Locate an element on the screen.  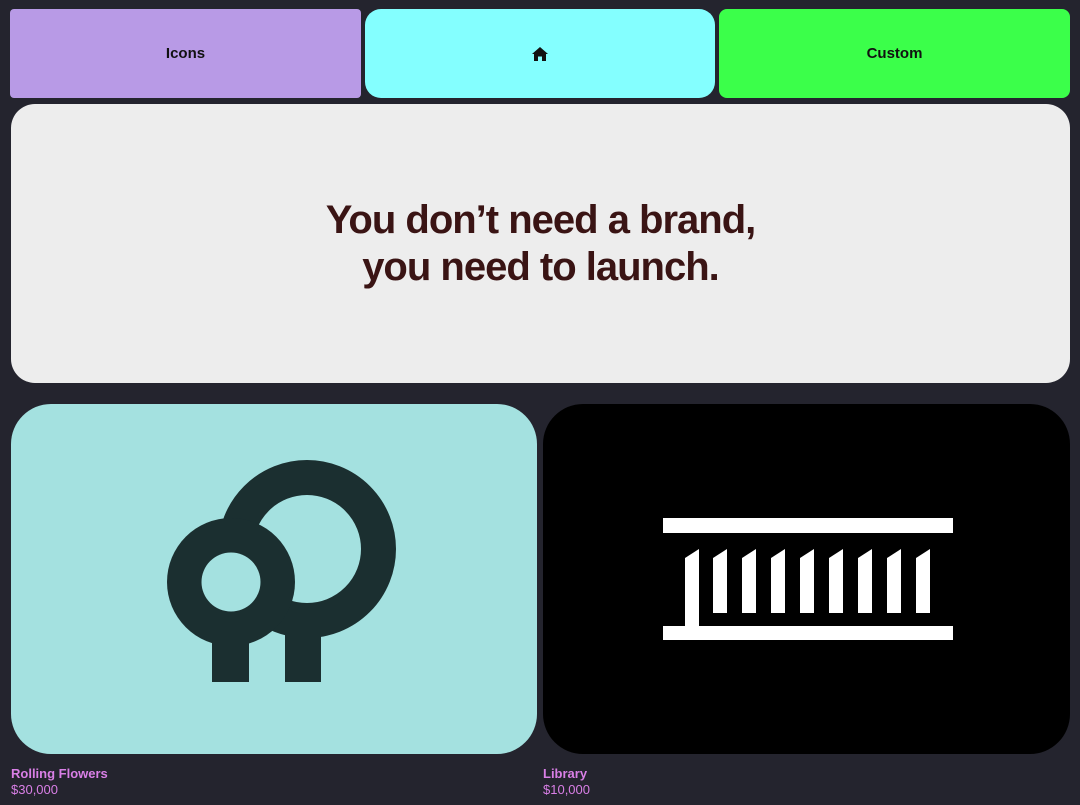
product-title: Library is located at coordinates (566, 774).